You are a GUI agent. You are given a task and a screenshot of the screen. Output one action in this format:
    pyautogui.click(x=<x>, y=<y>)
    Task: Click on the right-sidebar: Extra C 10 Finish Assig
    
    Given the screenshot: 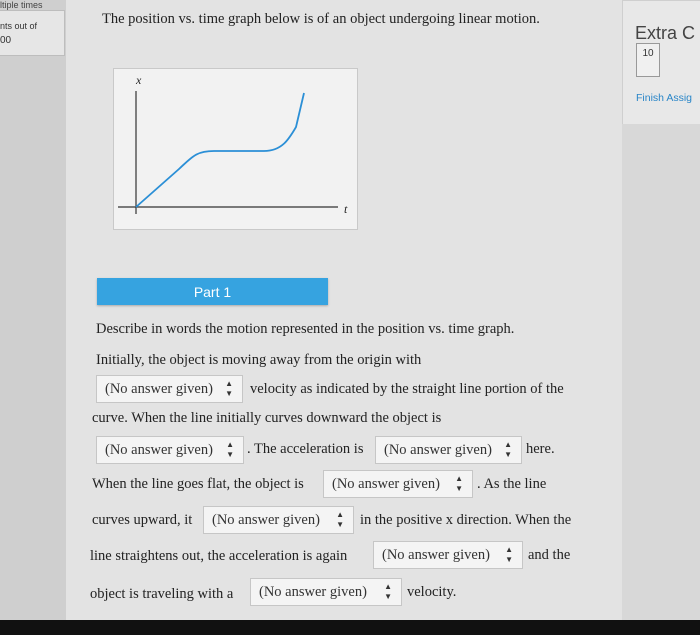 What is the action you would take?
    pyautogui.click(x=661, y=63)
    